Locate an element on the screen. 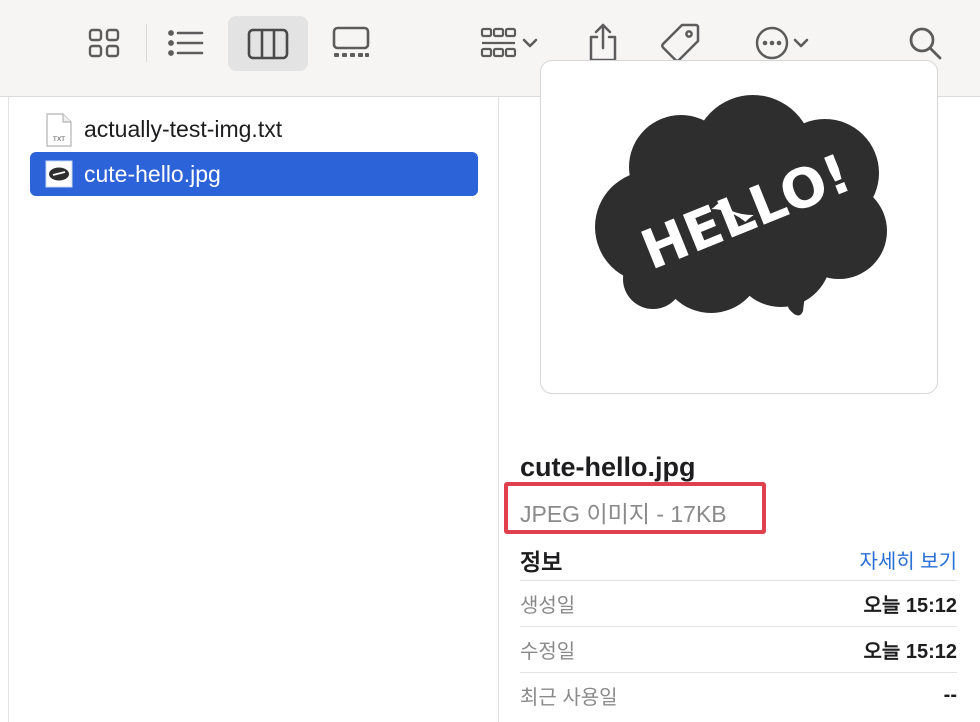 Image resolution: width=980 pixels, height=722 pixels. list-view-button is located at coordinates (186, 43).